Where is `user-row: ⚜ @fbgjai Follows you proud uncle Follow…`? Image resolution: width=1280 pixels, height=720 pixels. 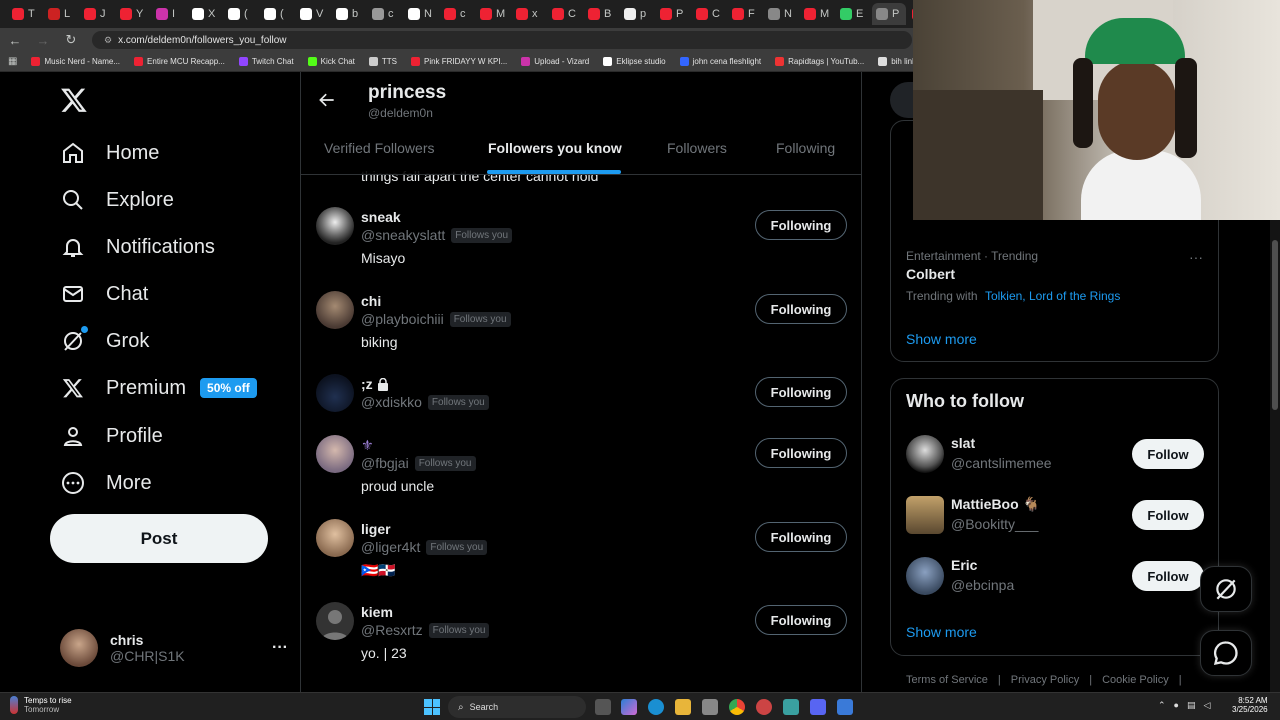 user-row: ⚜ @fbgjai Follows you proud uncle Follow… is located at coordinates (581, 475).